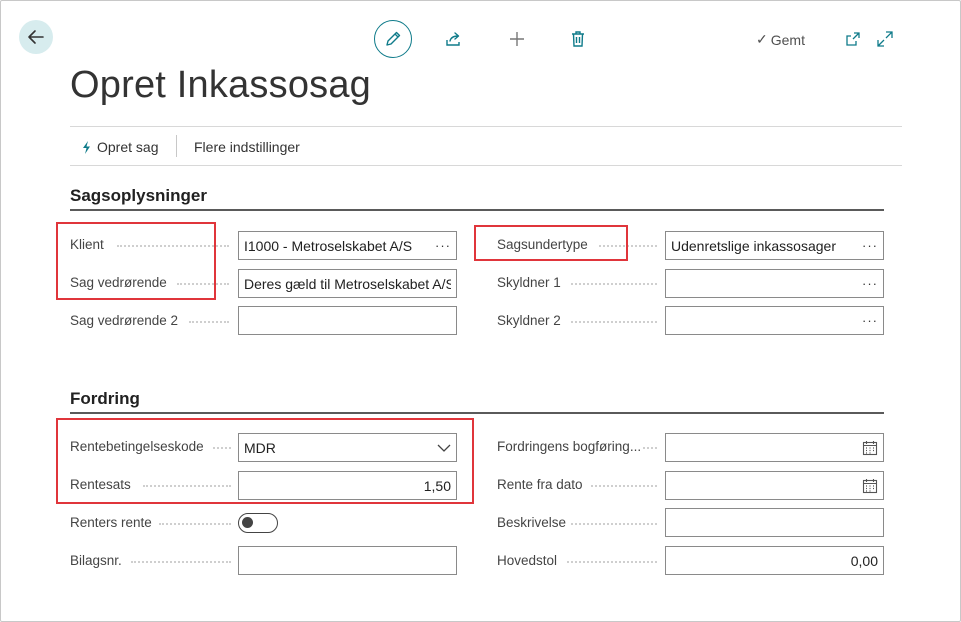  What do you see at coordinates (532, 522) in the screenshot?
I see `description-label: Beskrivelse` at bounding box center [532, 522].